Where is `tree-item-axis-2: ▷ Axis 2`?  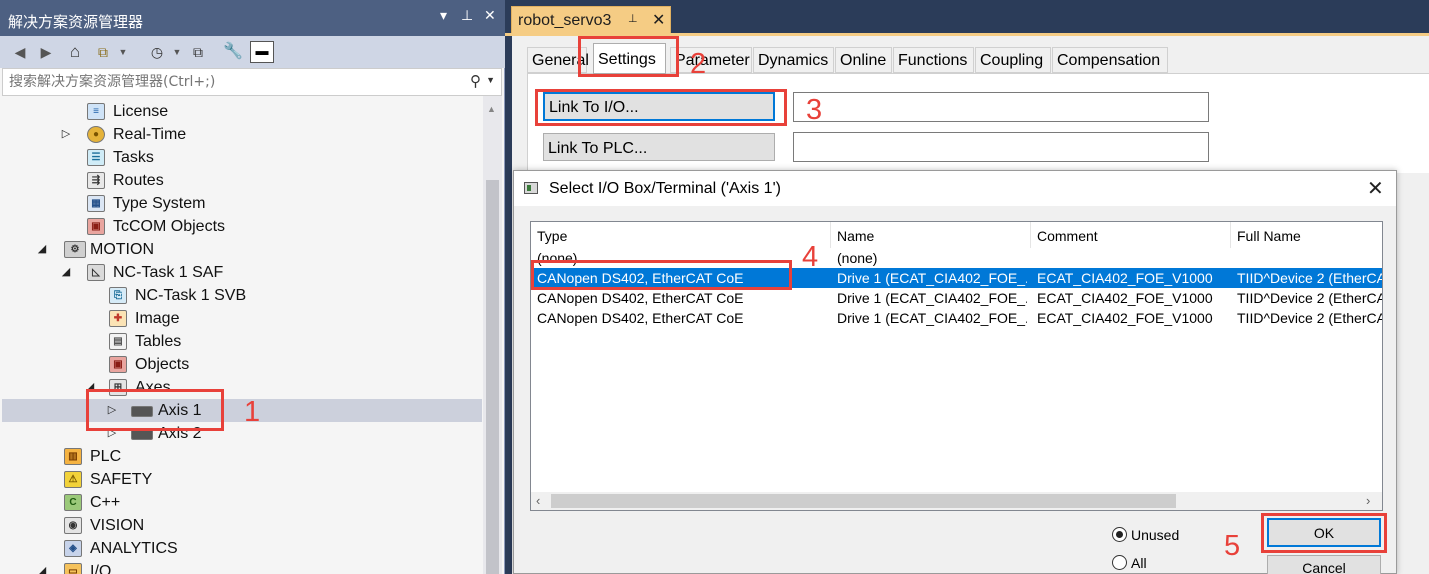
tree-item-axis-2: ▷ Axis 2 is located at coordinates (242, 433).